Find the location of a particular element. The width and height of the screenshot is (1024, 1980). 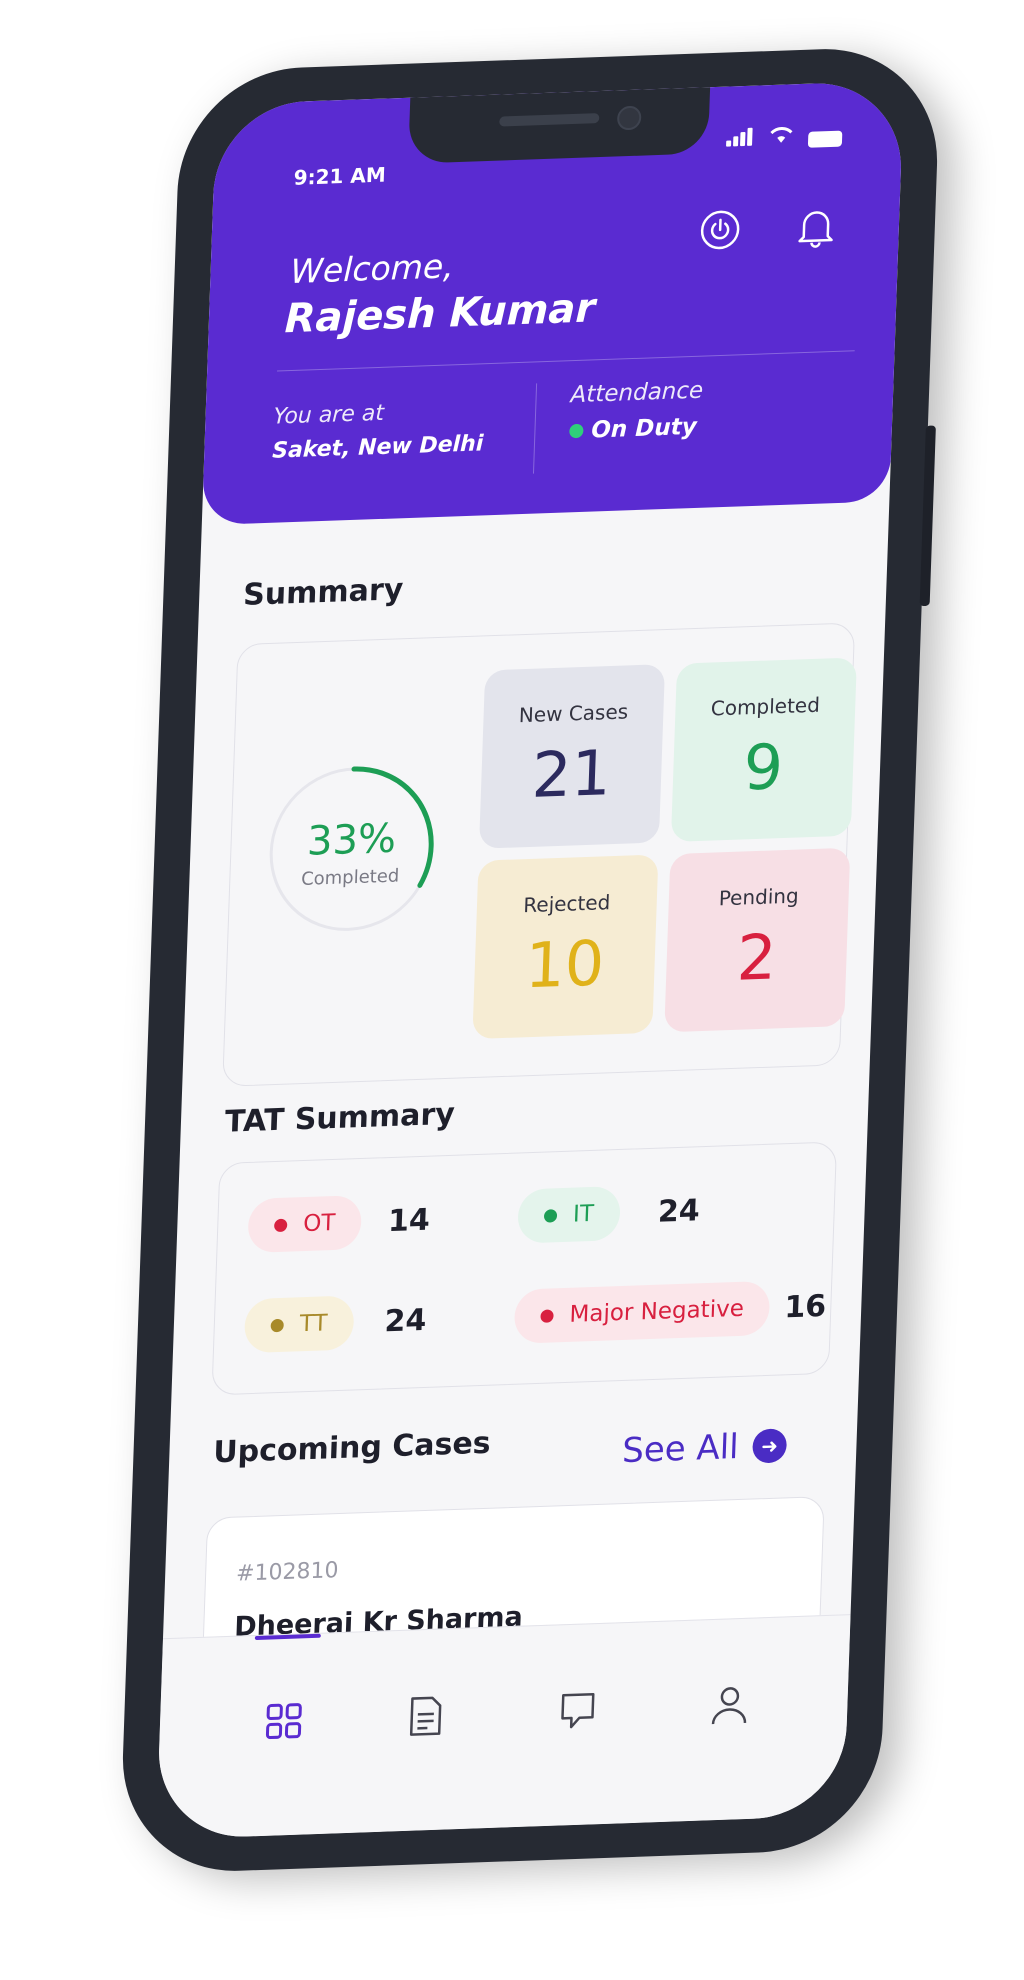

tile-rejected: Rejected 10 is located at coordinates (565, 947).